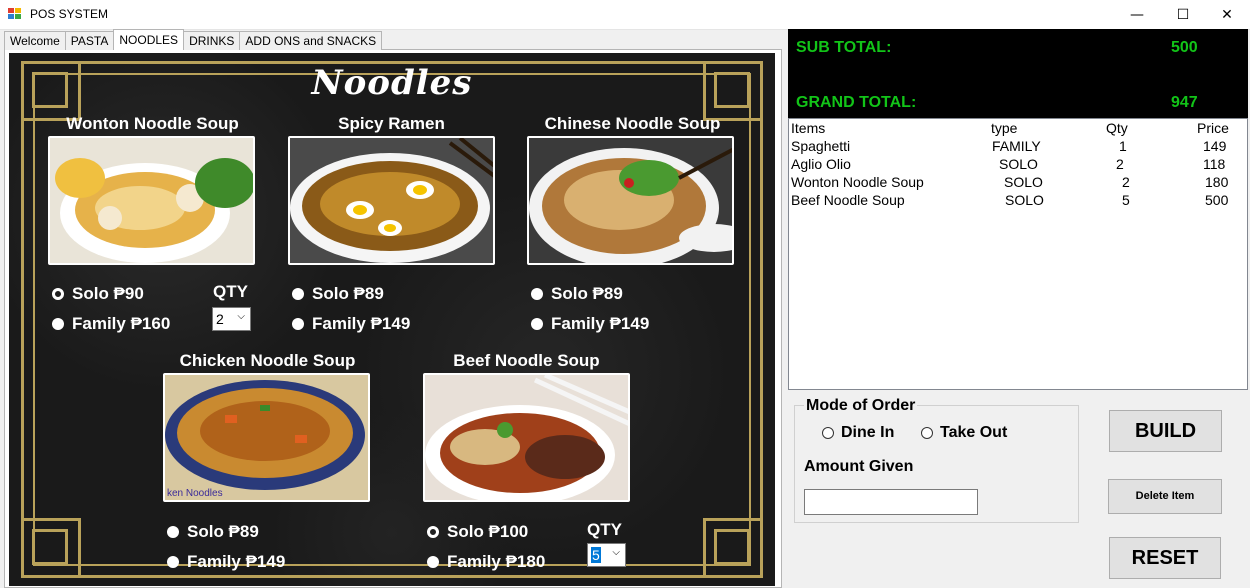 Image resolution: width=1250 pixels, height=588 pixels. What do you see at coordinates (223, 531) in the screenshot?
I see `chicken-soup-solo-label: Solo ₱89` at bounding box center [223, 531].